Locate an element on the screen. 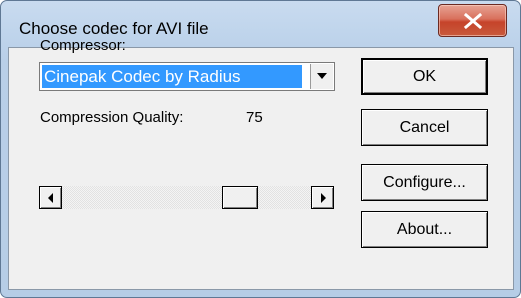 The image size is (521, 298). dropdown-button is located at coordinates (321, 76).